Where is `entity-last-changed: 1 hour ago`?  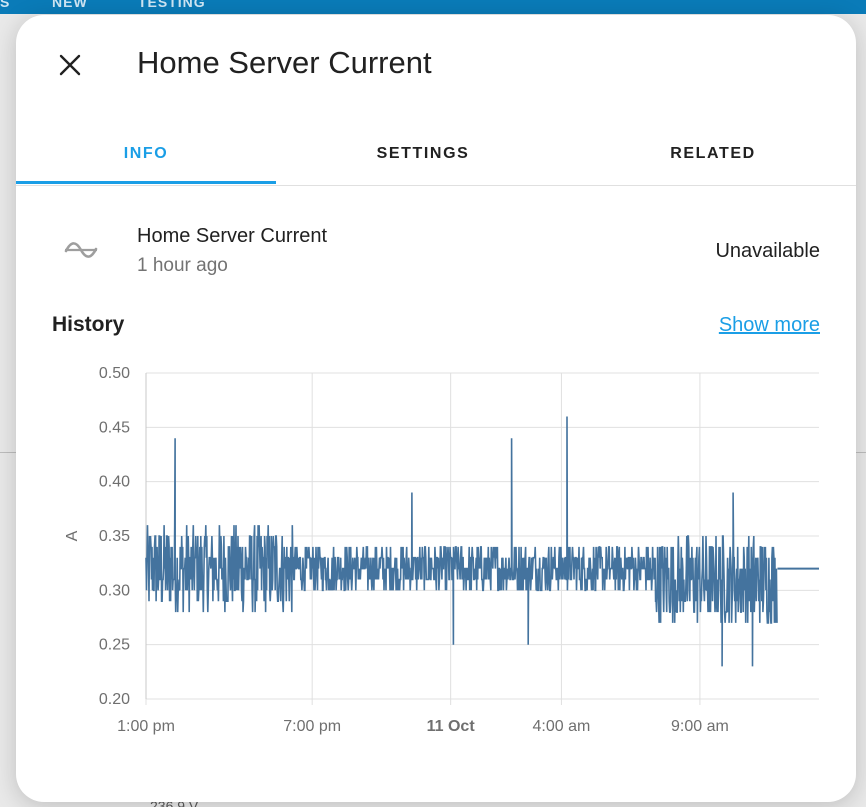 entity-last-changed: 1 hour ago is located at coordinates (182, 265).